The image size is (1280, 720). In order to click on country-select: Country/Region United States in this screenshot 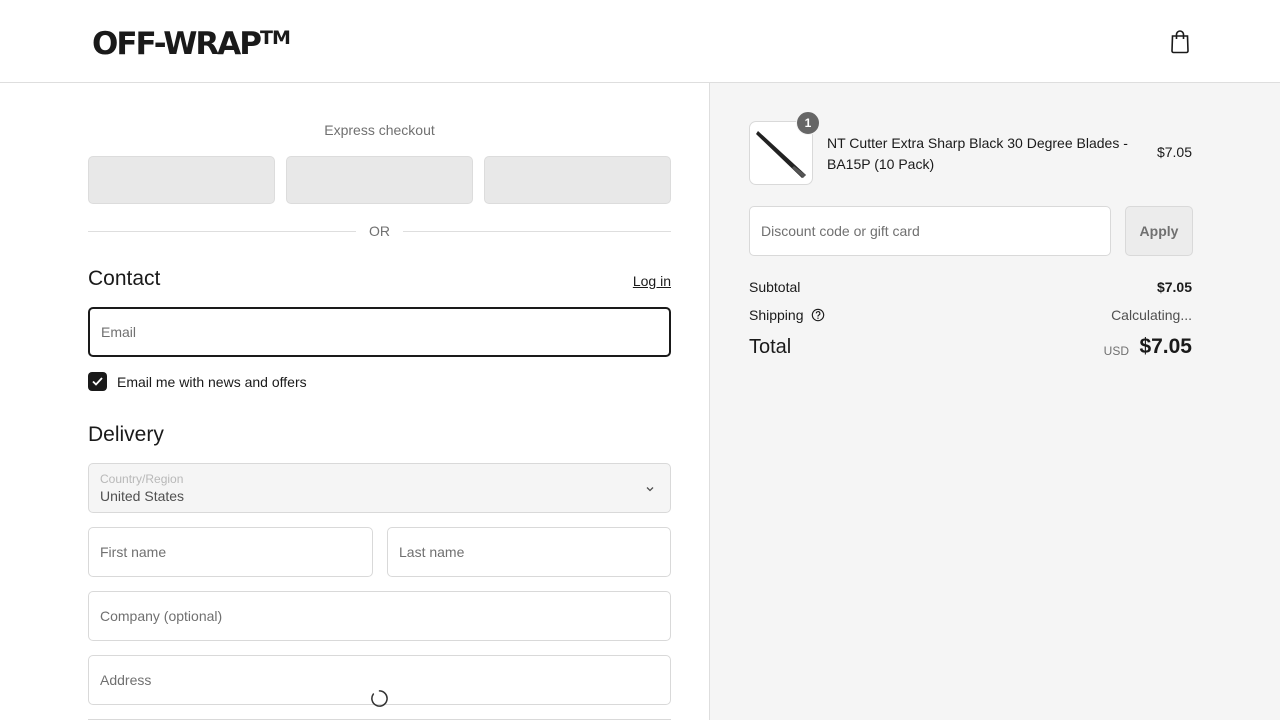, I will do `click(379, 488)`.